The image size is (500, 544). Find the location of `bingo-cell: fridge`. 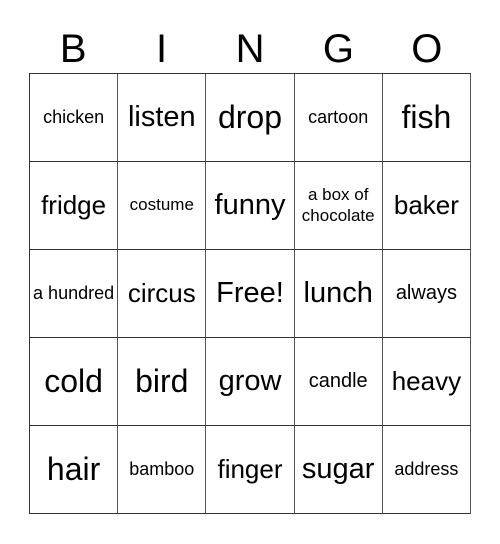

bingo-cell: fridge is located at coordinates (74, 206).